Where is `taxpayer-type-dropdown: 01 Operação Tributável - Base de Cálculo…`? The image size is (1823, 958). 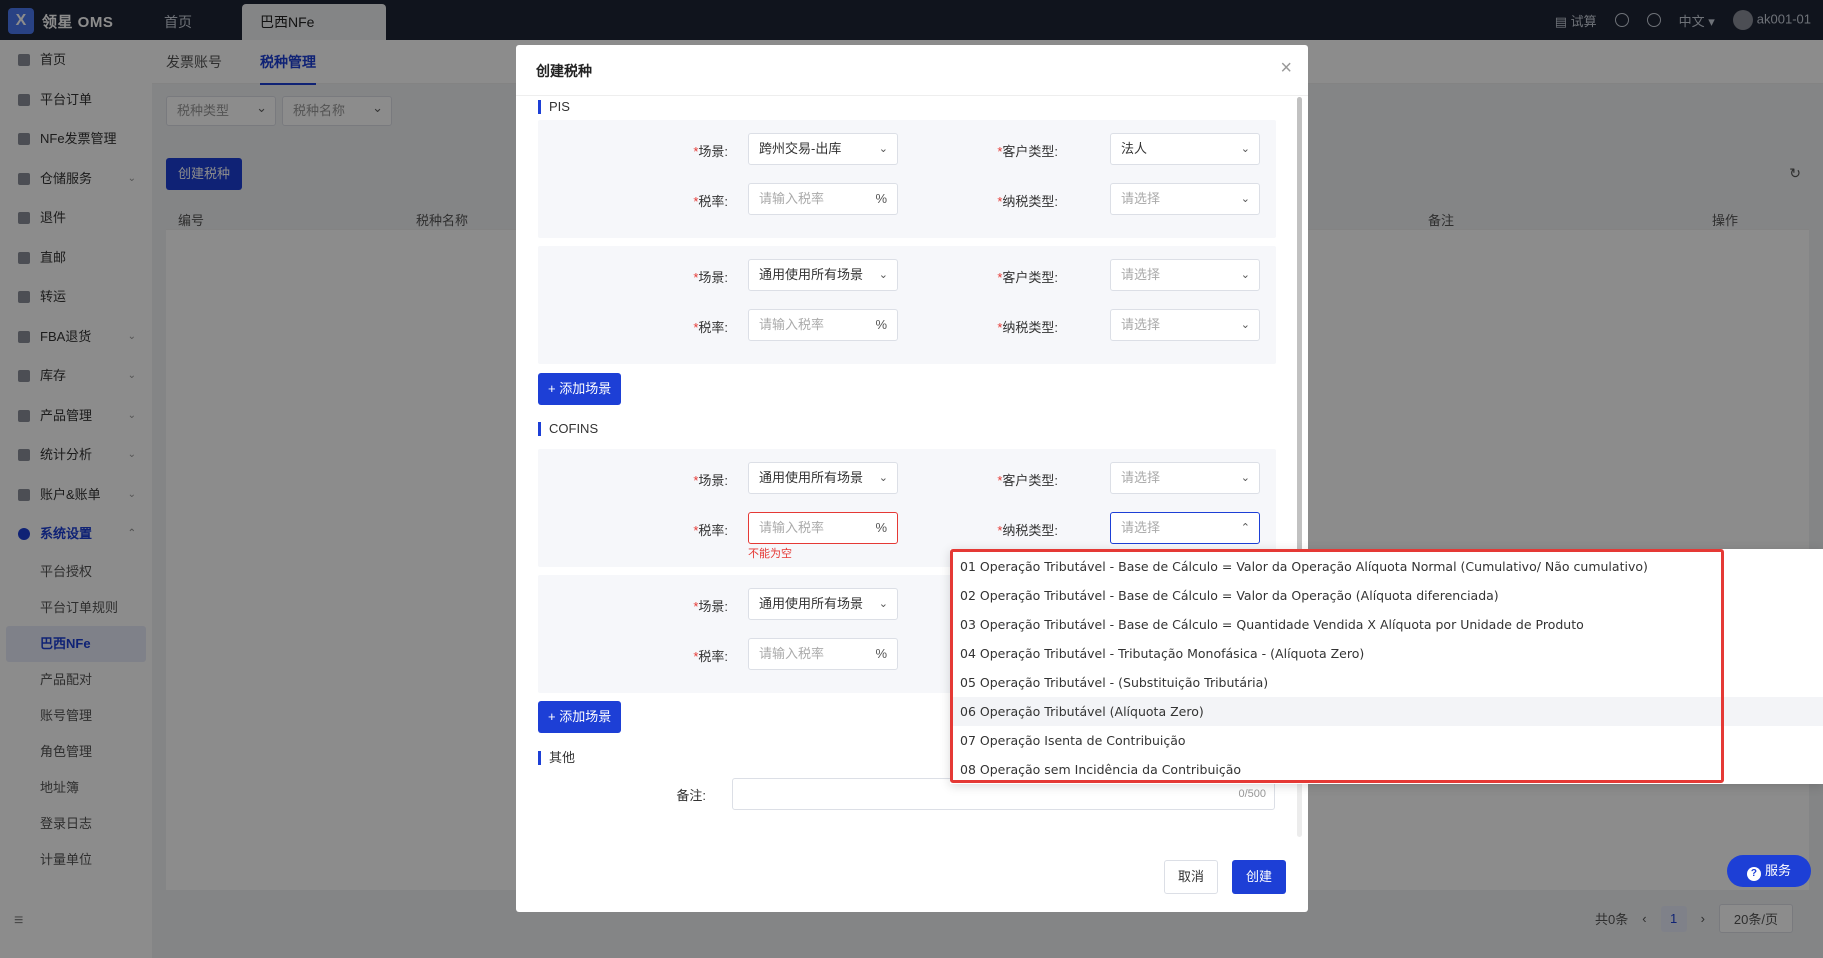 taxpayer-type-dropdown: 01 Operação Tributável - Base de Cálculo… is located at coordinates (1386, 666).